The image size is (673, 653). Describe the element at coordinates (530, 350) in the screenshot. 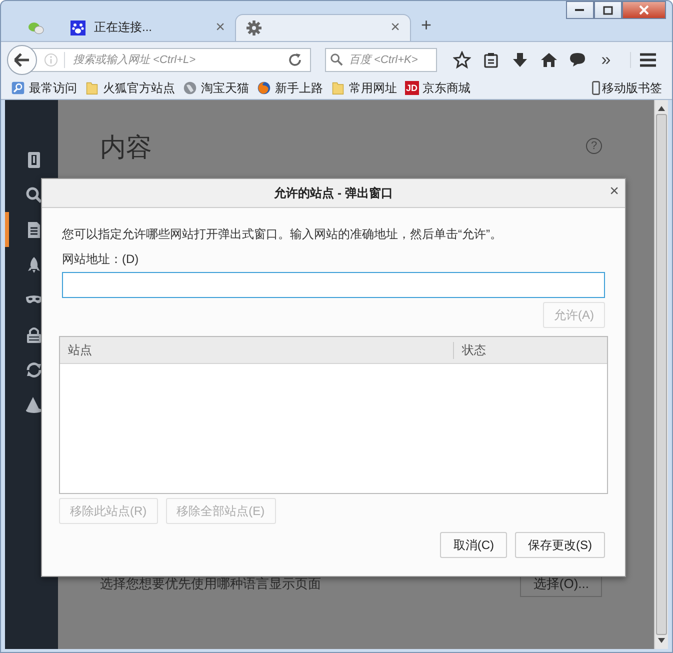

I see `column-header: 状态` at that location.